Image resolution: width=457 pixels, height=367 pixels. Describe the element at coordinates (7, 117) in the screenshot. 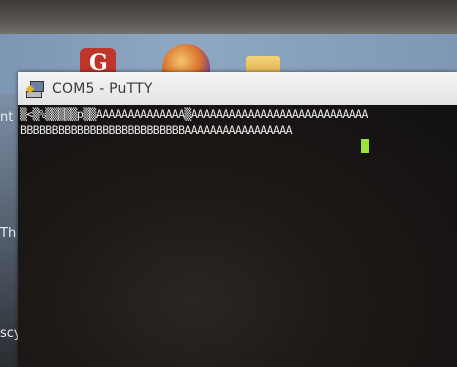

I see `left-edge-text-1: nt` at that location.